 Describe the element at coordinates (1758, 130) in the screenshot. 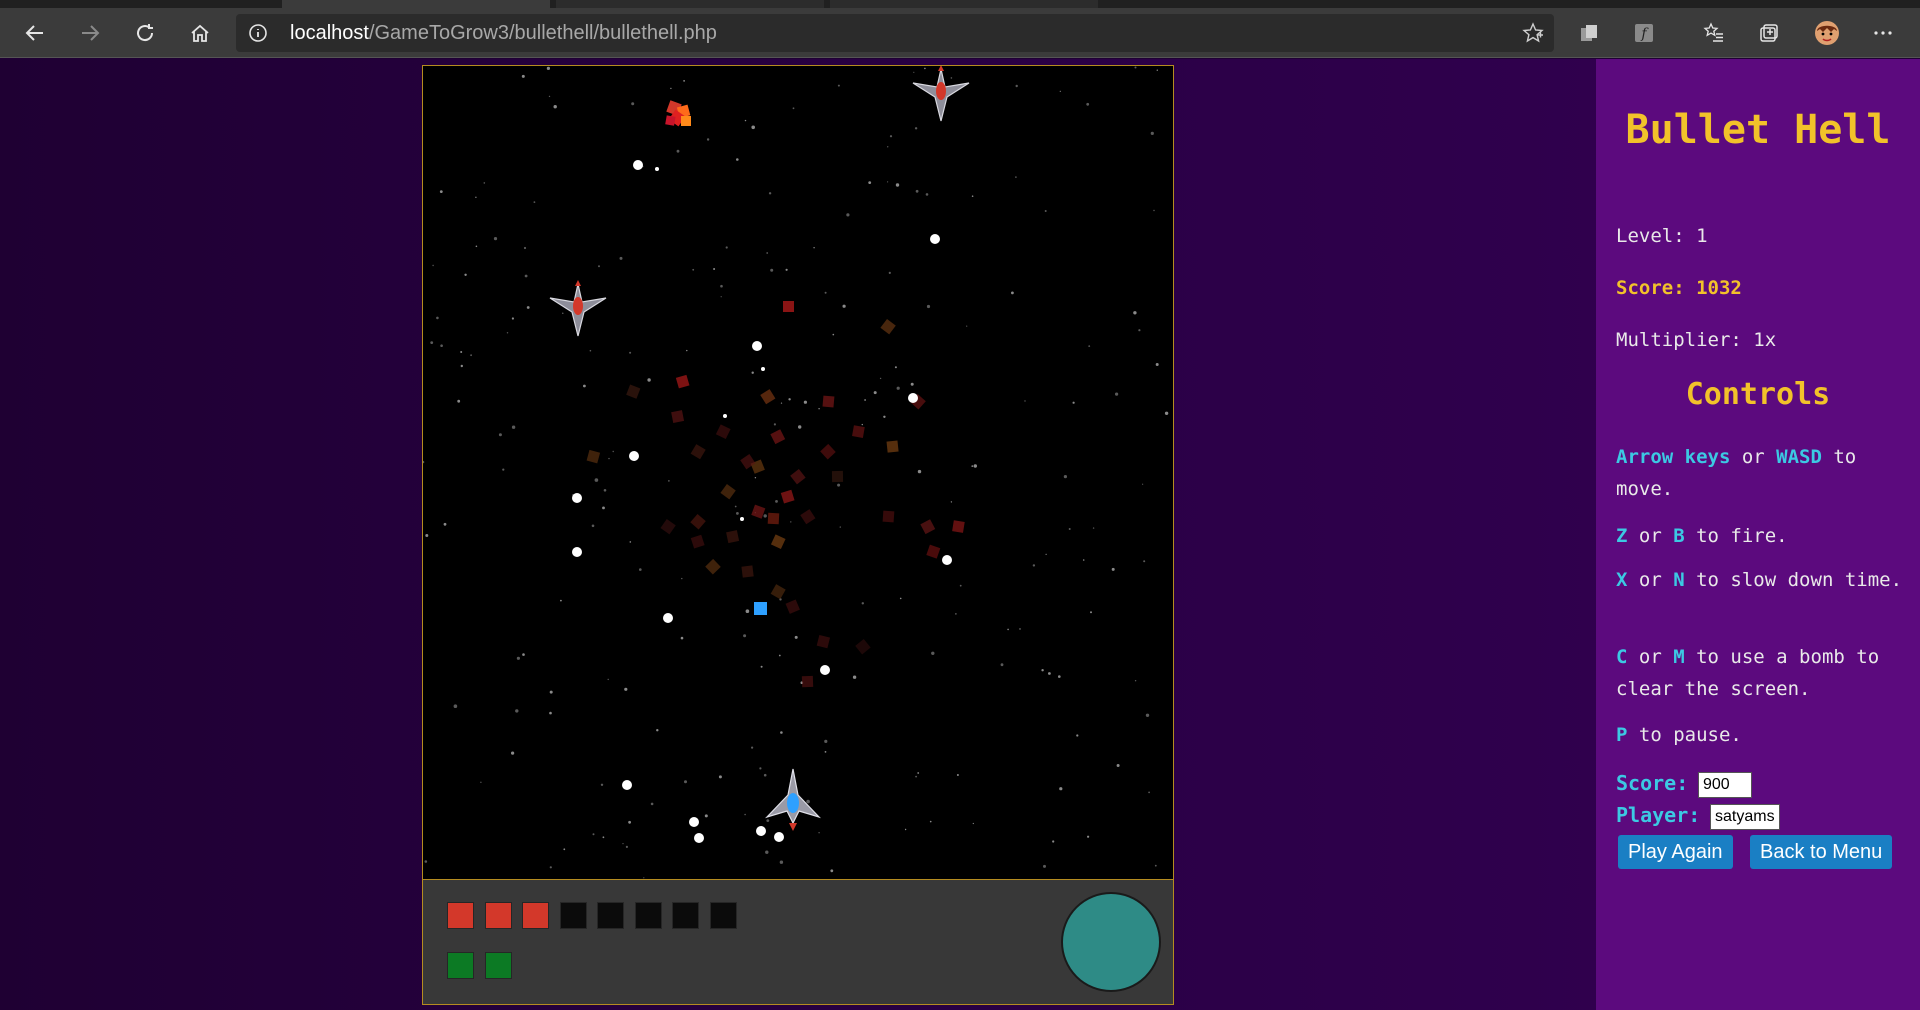

I see `game-title: Bullet Hell` at that location.